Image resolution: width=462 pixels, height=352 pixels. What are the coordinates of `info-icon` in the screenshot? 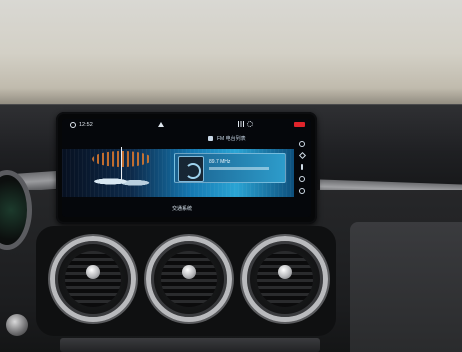 It's located at (302, 167).